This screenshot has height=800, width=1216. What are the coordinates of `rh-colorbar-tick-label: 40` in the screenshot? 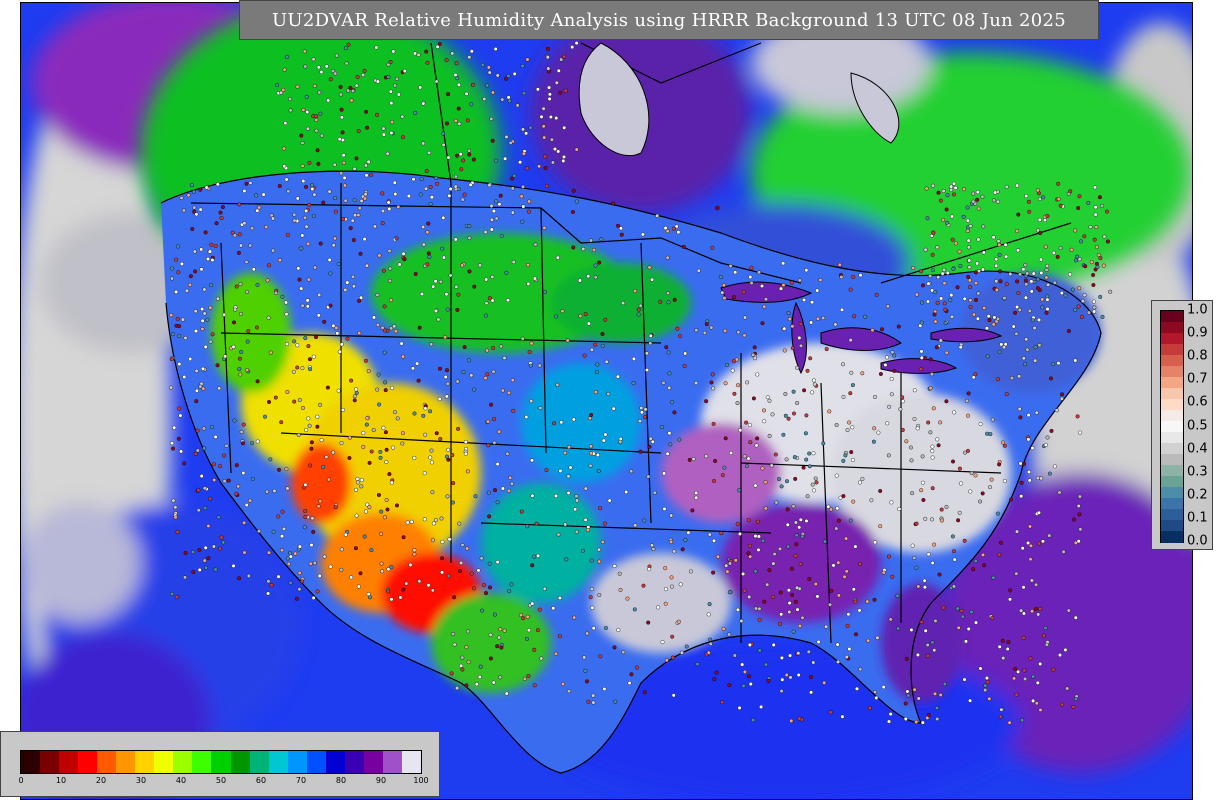 It's located at (181, 780).